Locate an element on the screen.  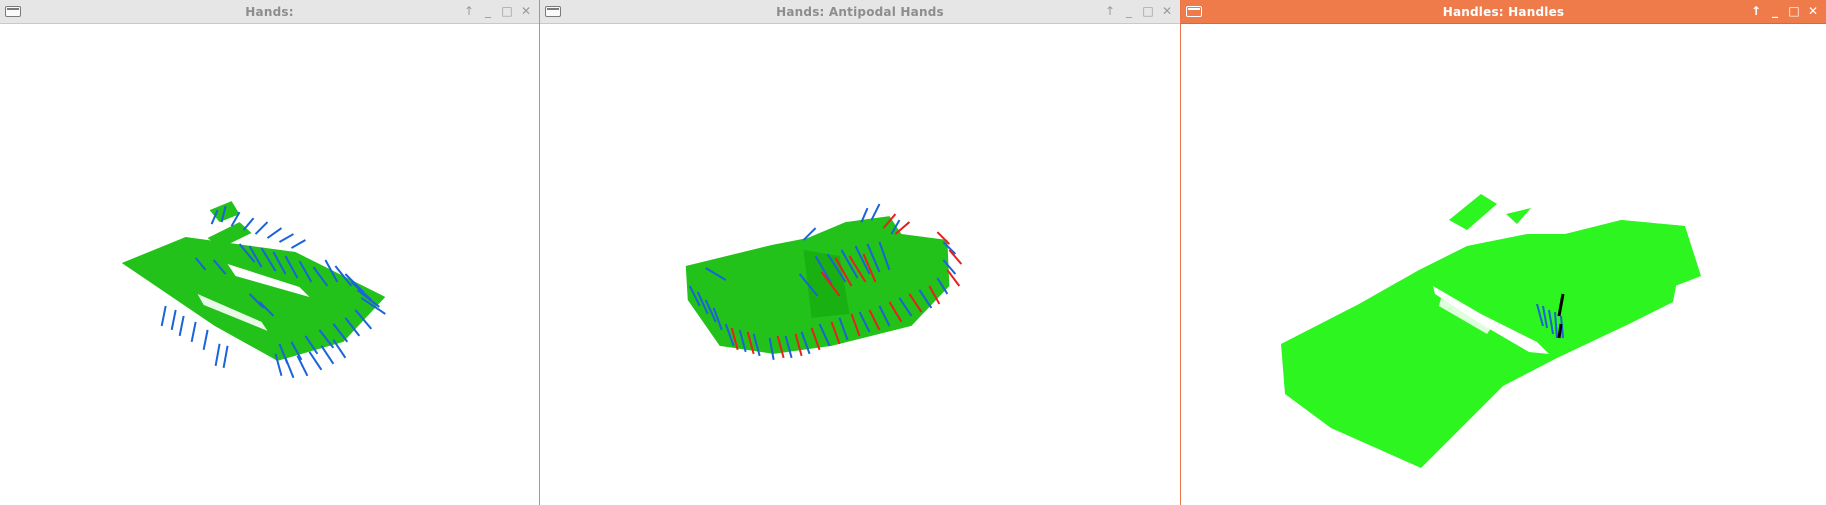
titlebar: Hands: Antipodal Hands ↑ _ □ ✕ is located at coordinates (860, 12).